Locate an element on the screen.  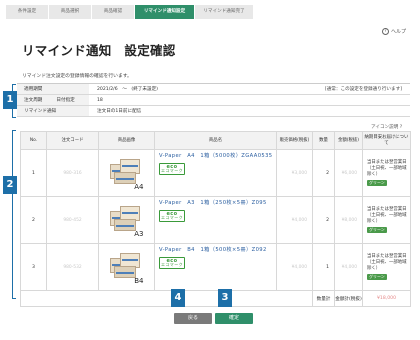
settings-row-order-cycle: 注文周期 日付指定 18 is located at coordinates (213, 100).